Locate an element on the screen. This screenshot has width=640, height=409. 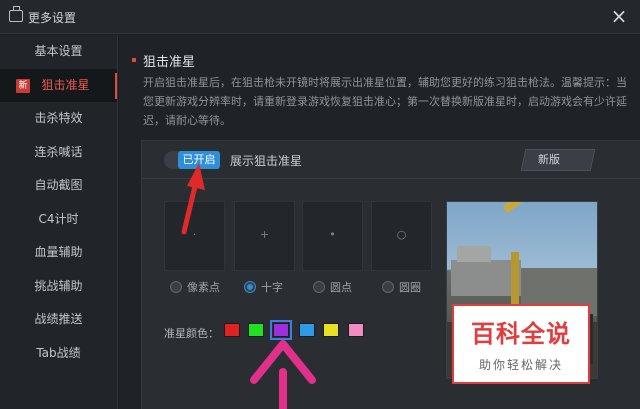
sidebar-item-kill-effects: 击杀特效 is located at coordinates (58, 119).